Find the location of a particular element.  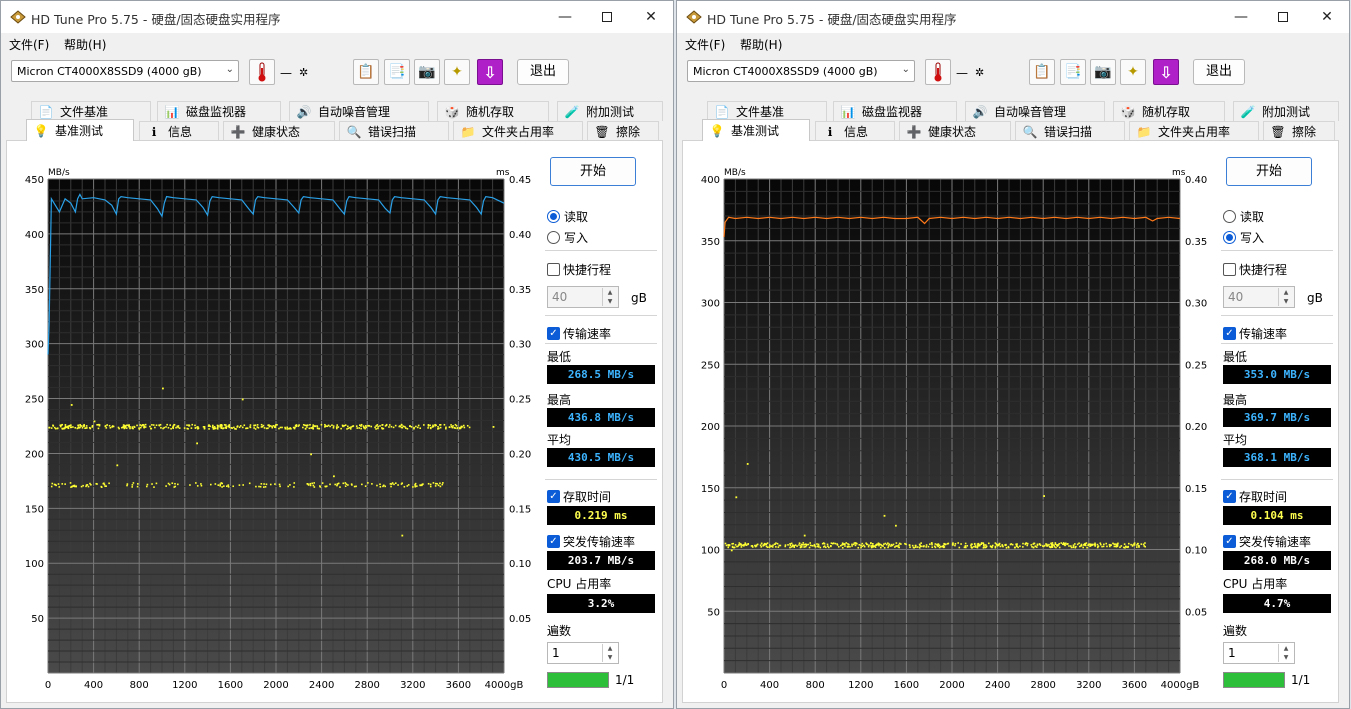

x-tick: 2000 is located at coordinates (951, 685).